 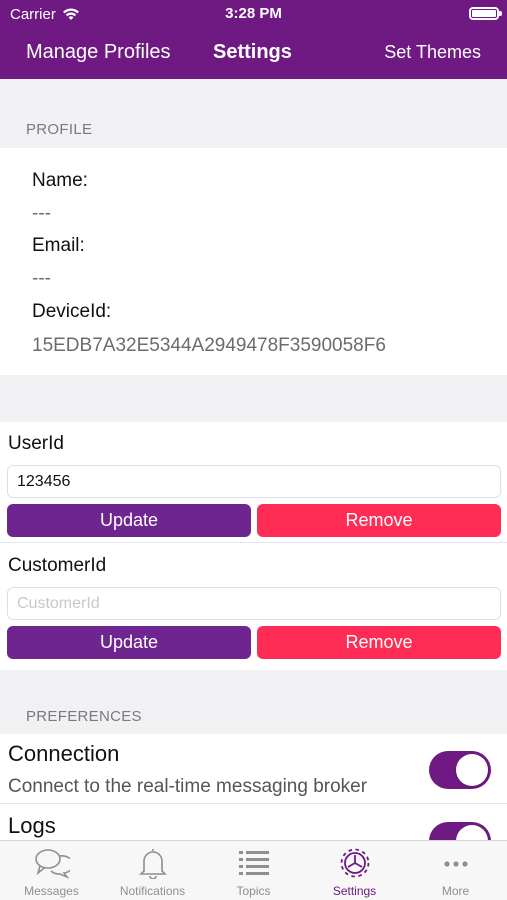 I want to click on name-value: ---, so click(x=41, y=213).